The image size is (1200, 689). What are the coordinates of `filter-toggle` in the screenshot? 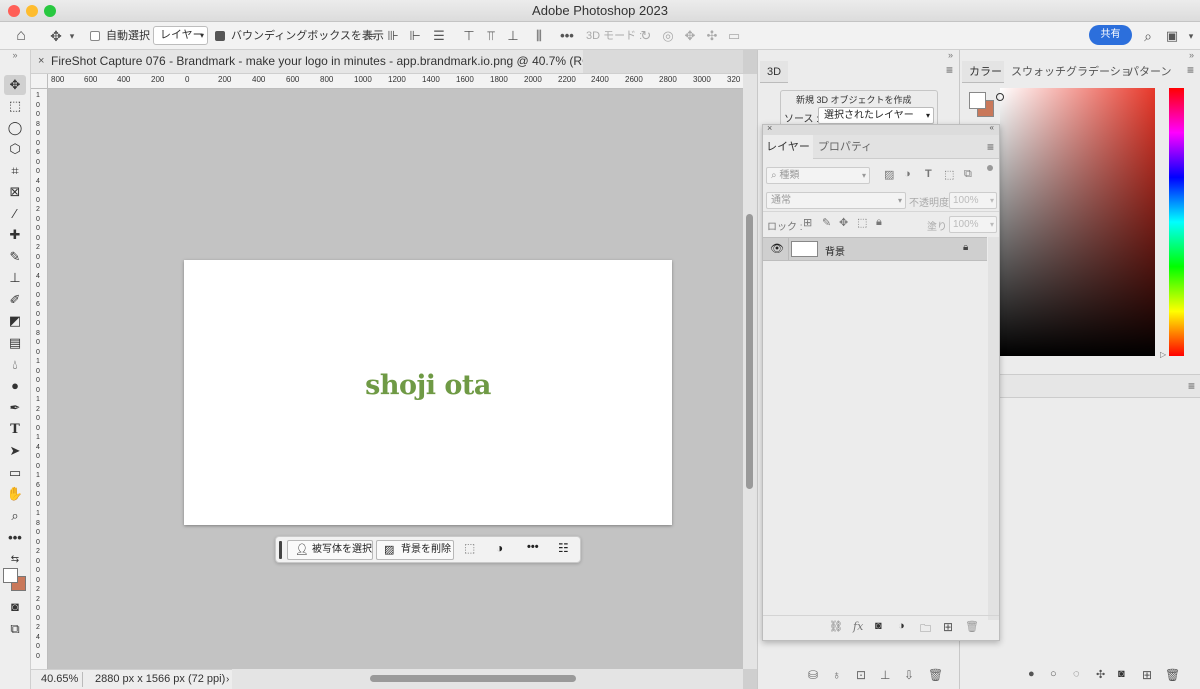 It's located at (990, 168).